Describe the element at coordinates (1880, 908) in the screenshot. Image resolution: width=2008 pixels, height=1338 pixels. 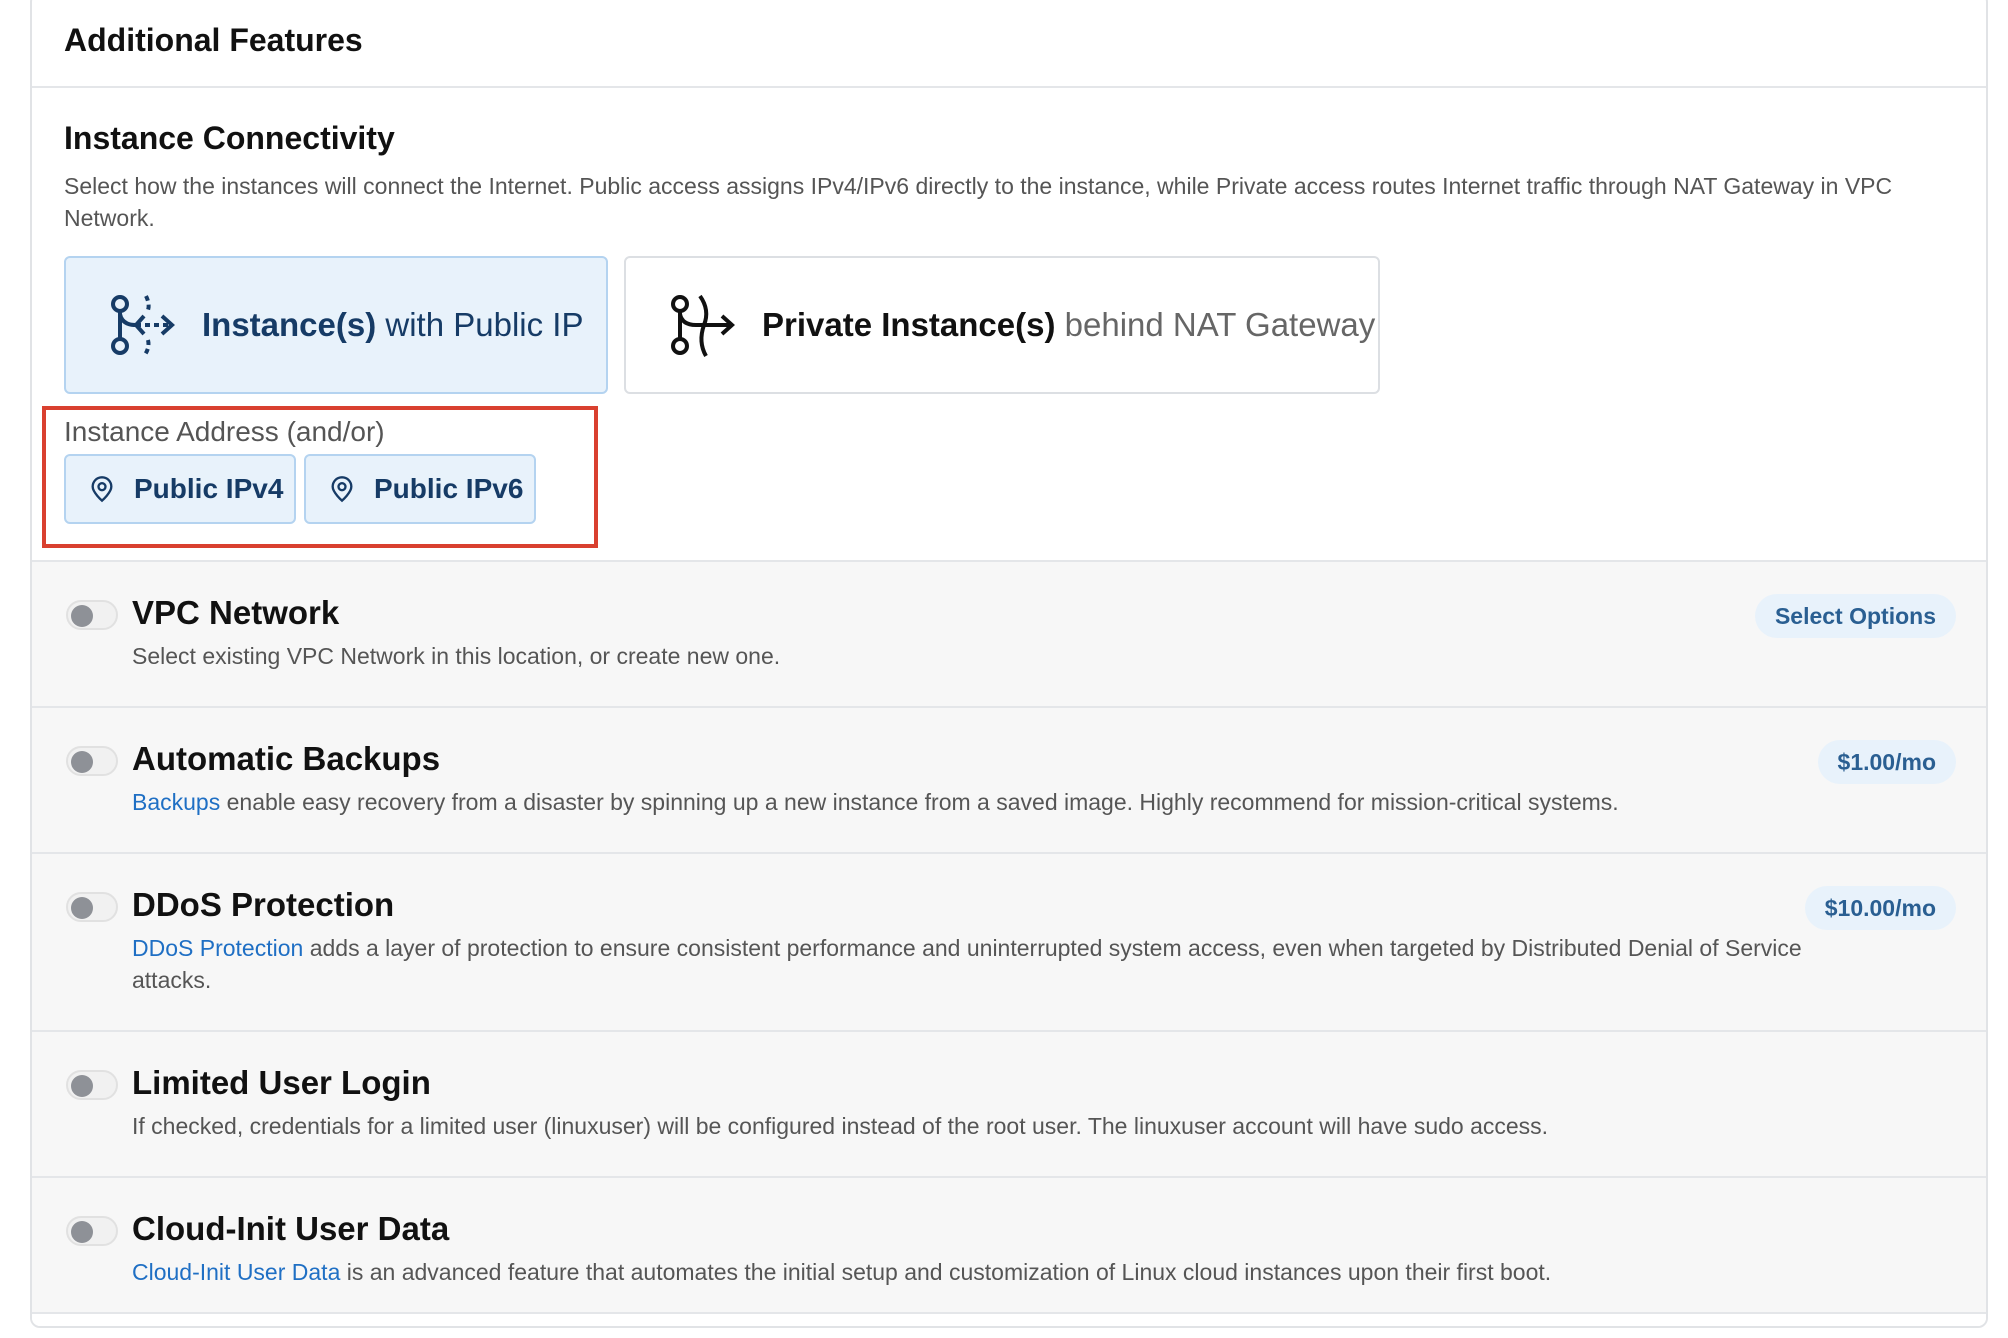
I see `price-badge: $10.00/mo` at that location.